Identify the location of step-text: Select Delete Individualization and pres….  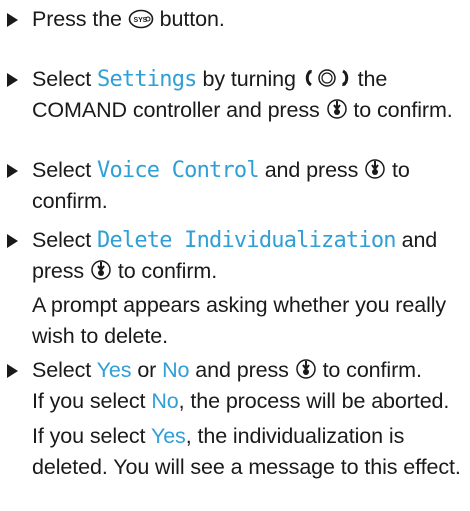
(235, 255).